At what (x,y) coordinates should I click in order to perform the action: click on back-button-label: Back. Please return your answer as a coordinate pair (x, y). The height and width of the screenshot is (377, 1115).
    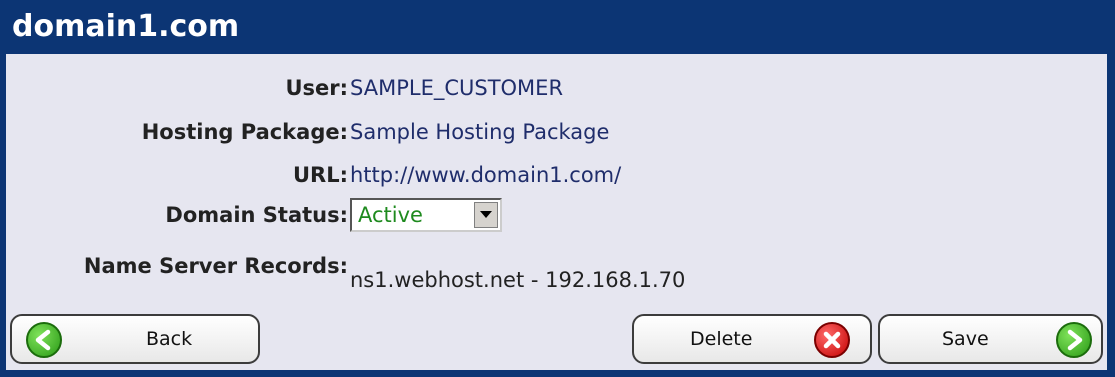
    Looking at the image, I should click on (169, 339).